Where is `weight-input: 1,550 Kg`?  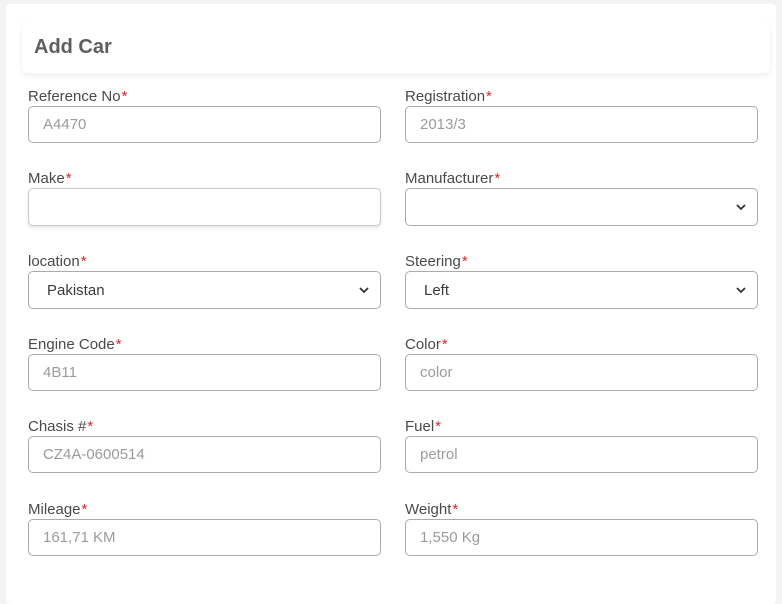
weight-input: 1,550 Kg is located at coordinates (581, 537).